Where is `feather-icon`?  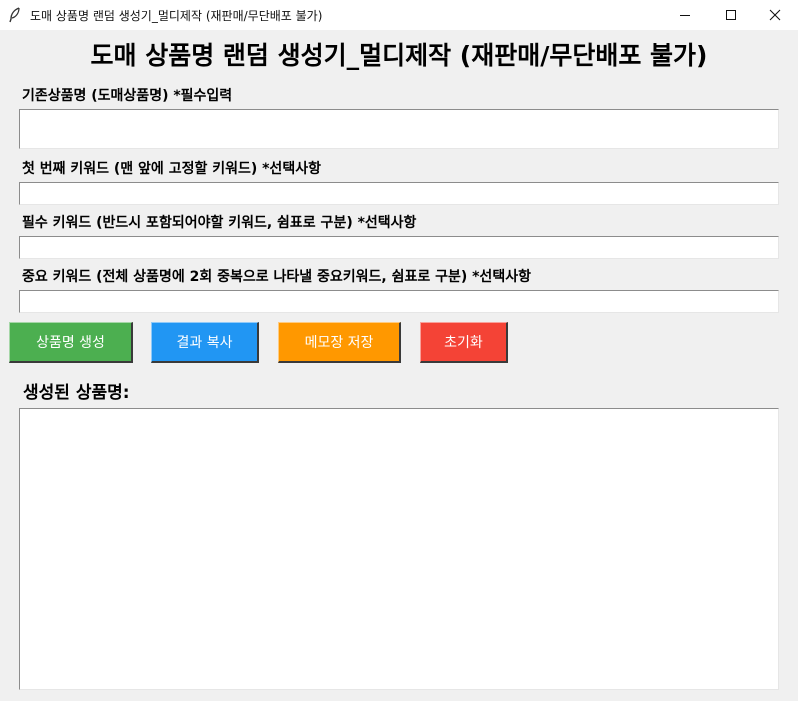 feather-icon is located at coordinates (15, 15).